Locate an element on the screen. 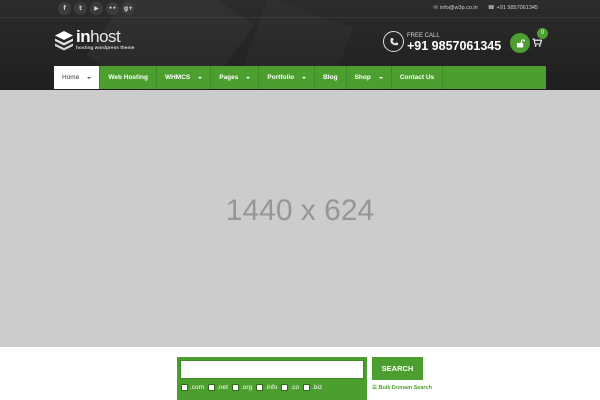  nav-item-label: Pages is located at coordinates (229, 77).